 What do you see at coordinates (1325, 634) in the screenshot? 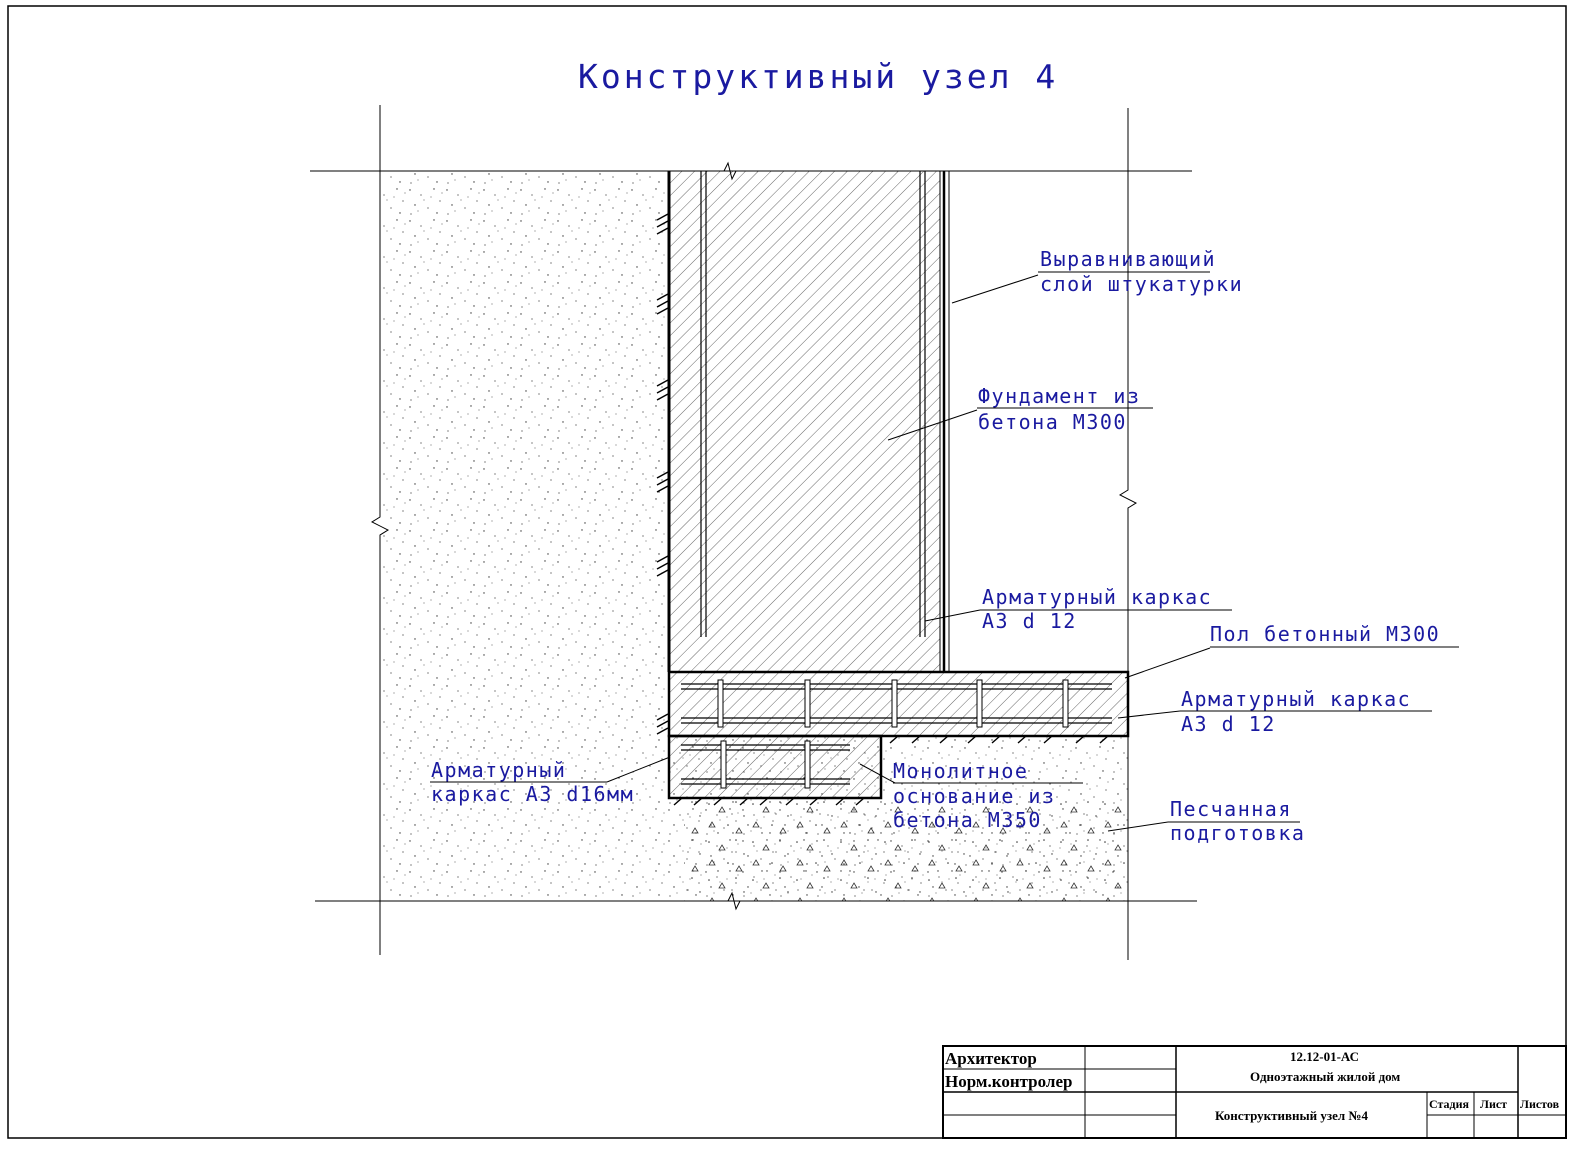
I see `callout-floor: Пол бетонный М300` at bounding box center [1325, 634].